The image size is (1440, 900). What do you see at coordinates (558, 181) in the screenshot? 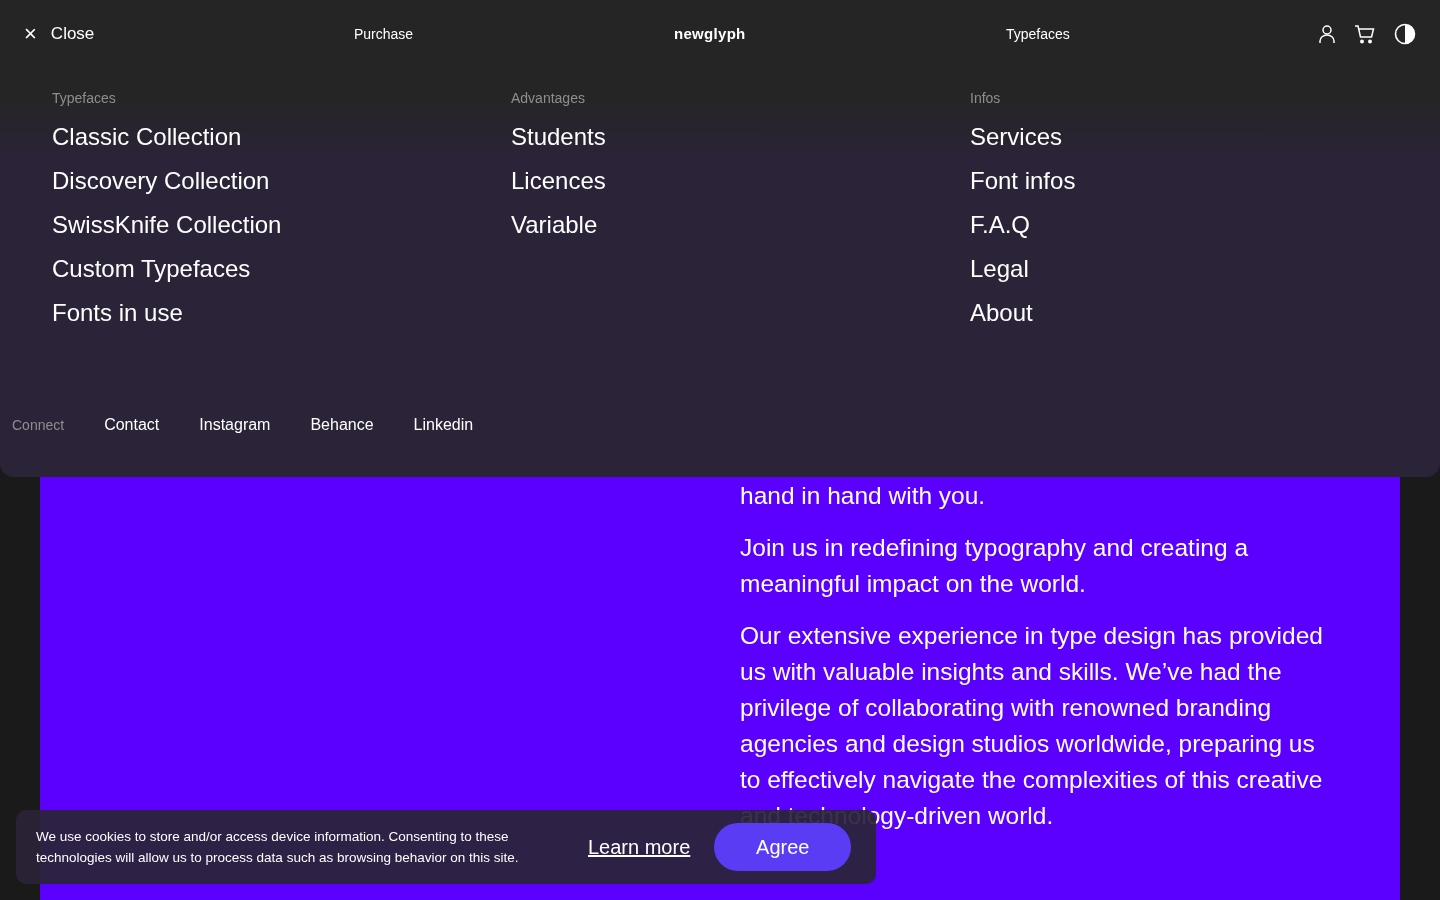
I see `menu-link: Licences` at bounding box center [558, 181].